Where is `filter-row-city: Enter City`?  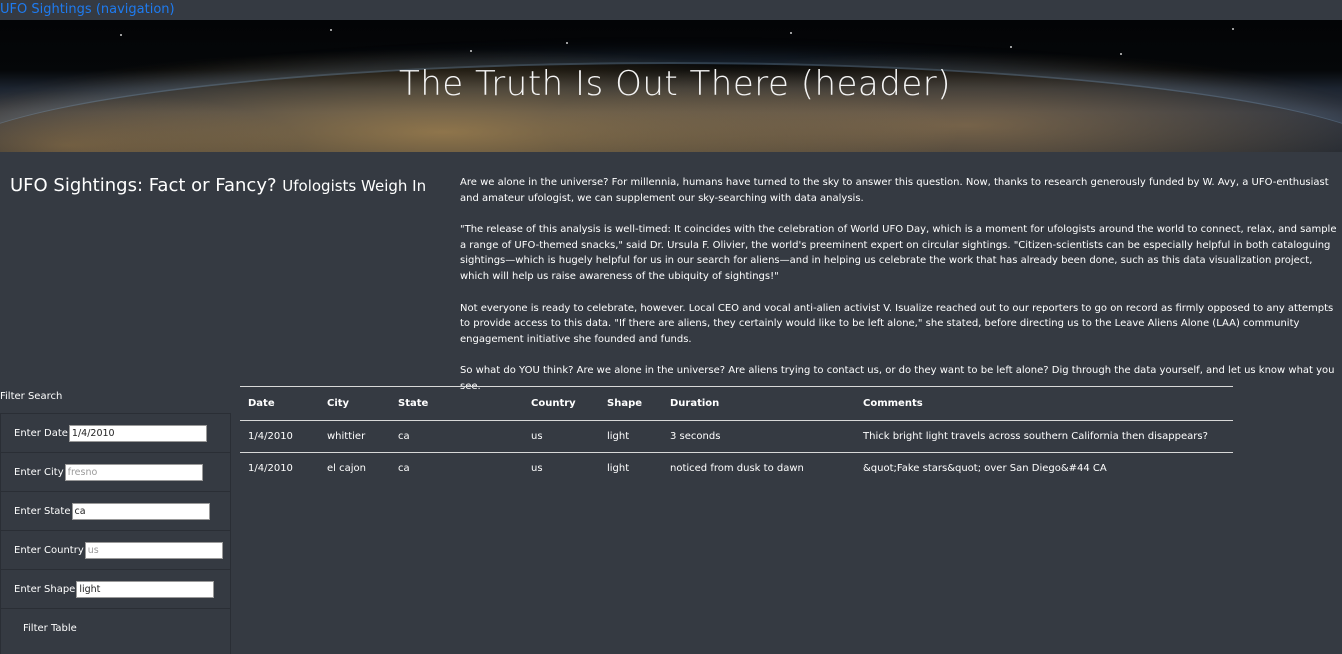
filter-row-city: Enter City is located at coordinates (115, 472).